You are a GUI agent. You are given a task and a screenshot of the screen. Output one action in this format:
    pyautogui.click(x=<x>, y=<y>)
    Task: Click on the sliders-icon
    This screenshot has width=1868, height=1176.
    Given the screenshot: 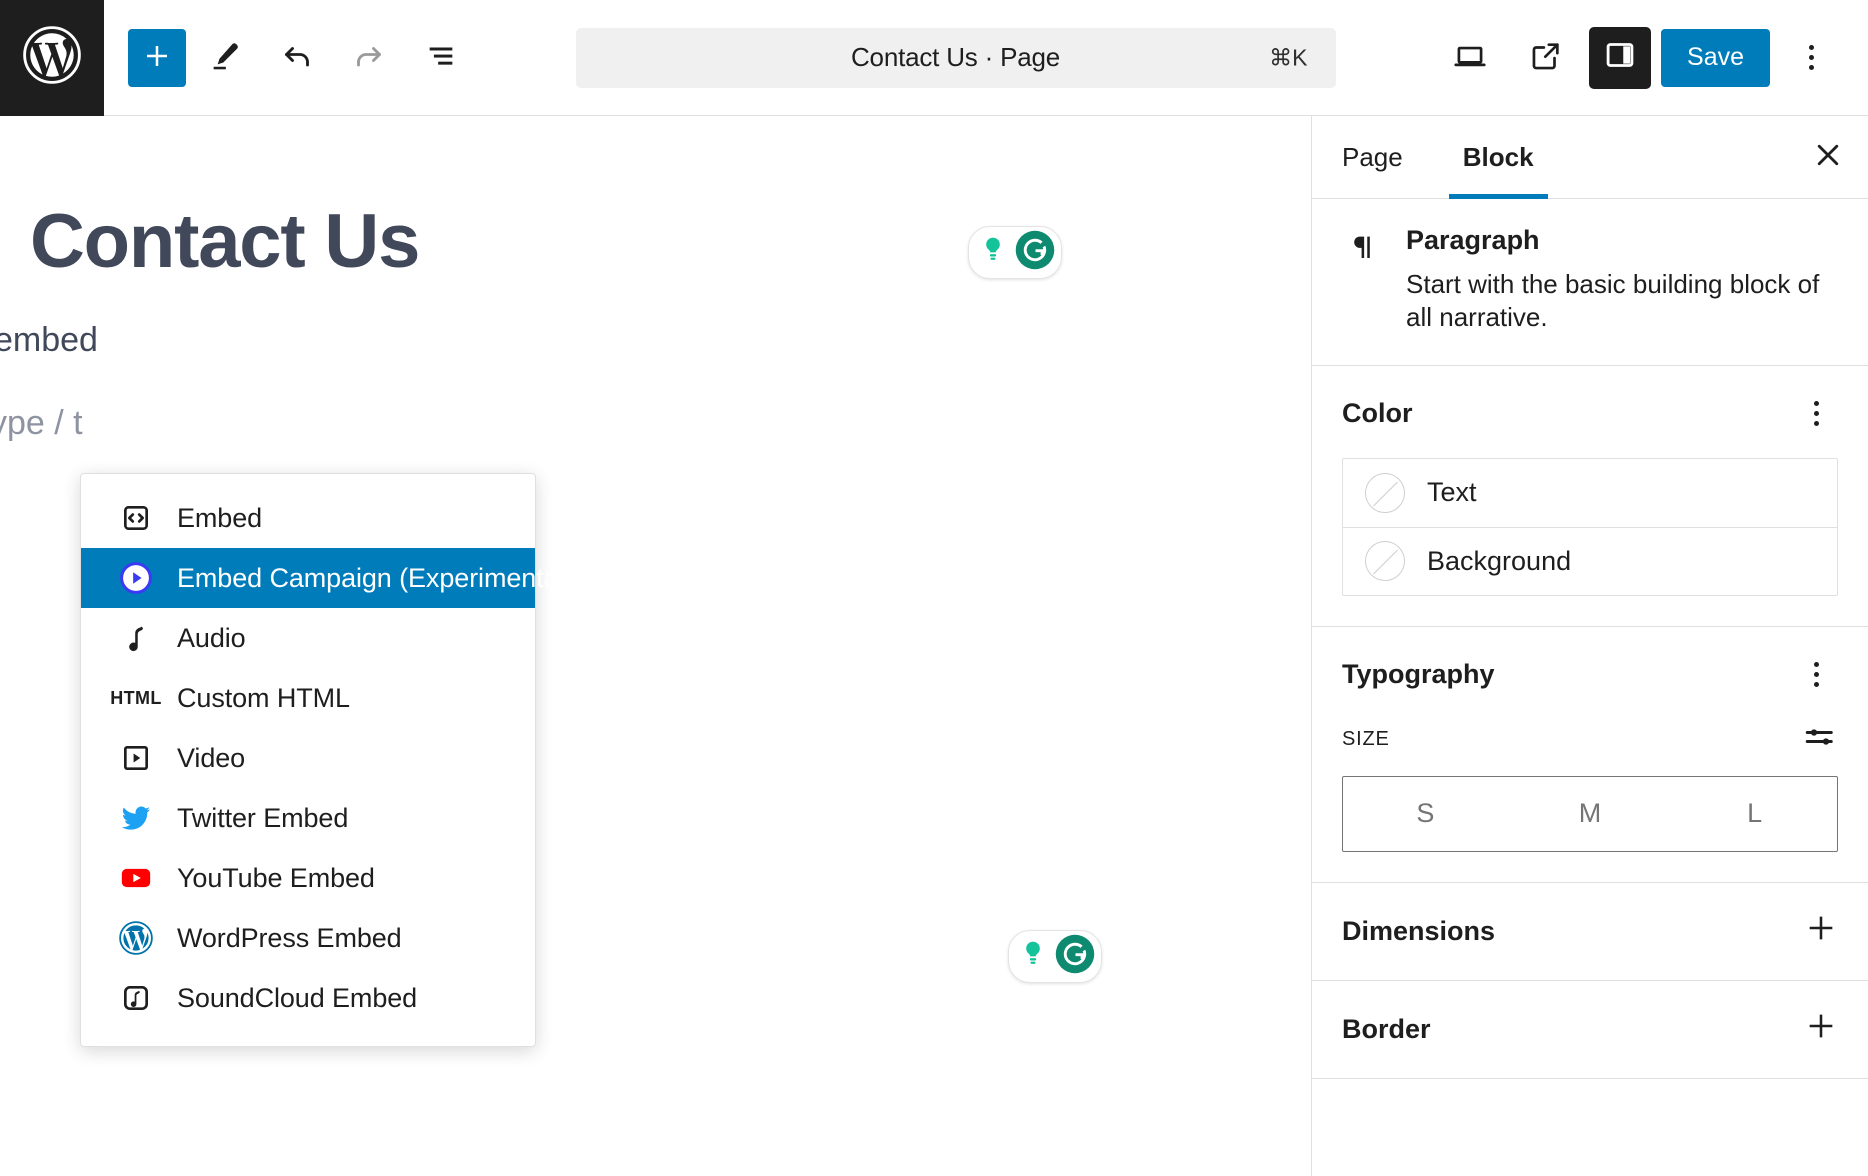 What is the action you would take?
    pyautogui.click(x=1820, y=739)
    